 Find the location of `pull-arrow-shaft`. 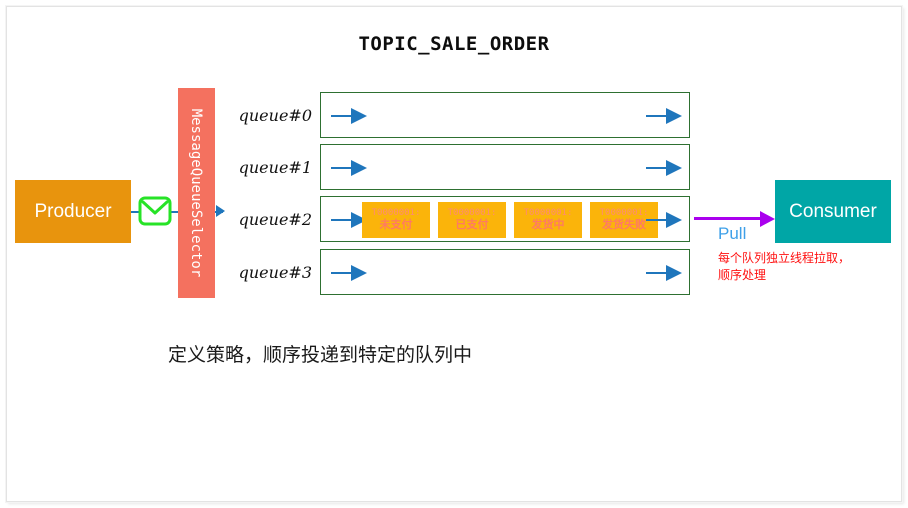

pull-arrow-shaft is located at coordinates (728, 218).